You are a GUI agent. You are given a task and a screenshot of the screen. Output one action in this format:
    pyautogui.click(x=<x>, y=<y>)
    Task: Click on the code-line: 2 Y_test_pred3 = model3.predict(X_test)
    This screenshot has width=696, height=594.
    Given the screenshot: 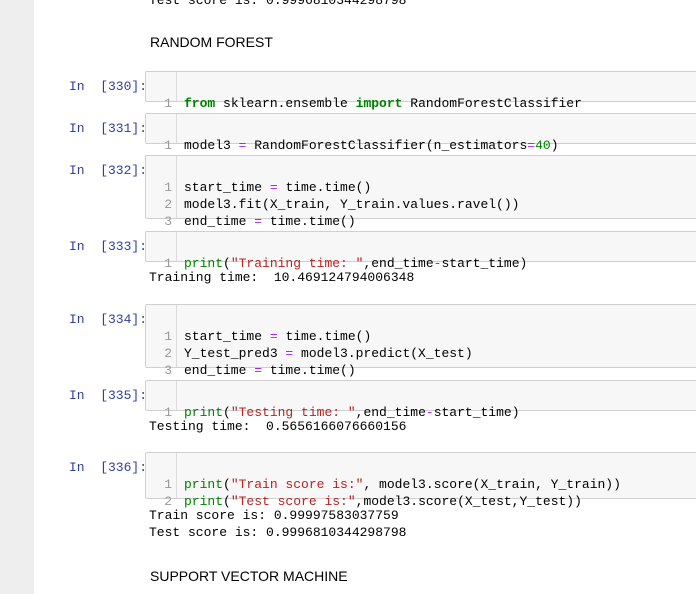 What is the action you would take?
    pyautogui.click(x=318, y=353)
    